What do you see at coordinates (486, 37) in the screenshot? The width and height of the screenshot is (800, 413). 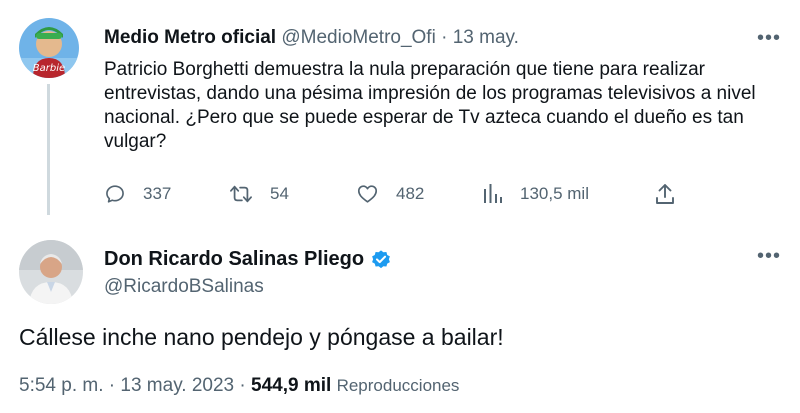 I see `tweet1-date: 13 may.` at bounding box center [486, 37].